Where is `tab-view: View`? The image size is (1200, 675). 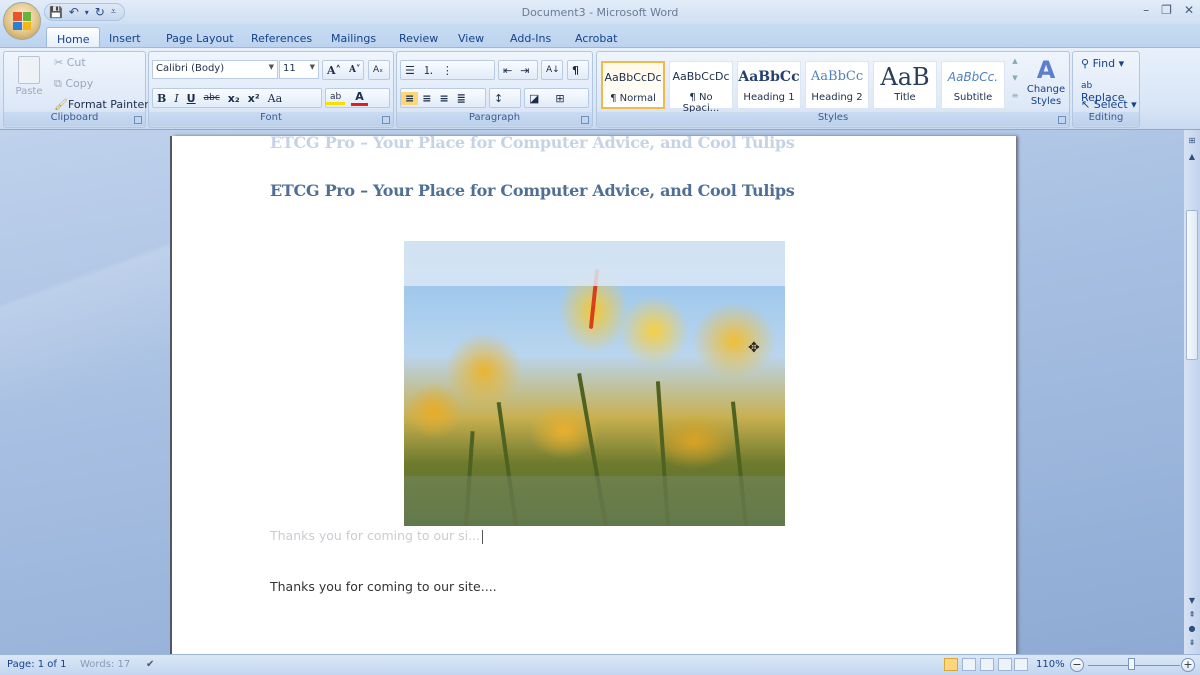
tab-view: View is located at coordinates (471, 37).